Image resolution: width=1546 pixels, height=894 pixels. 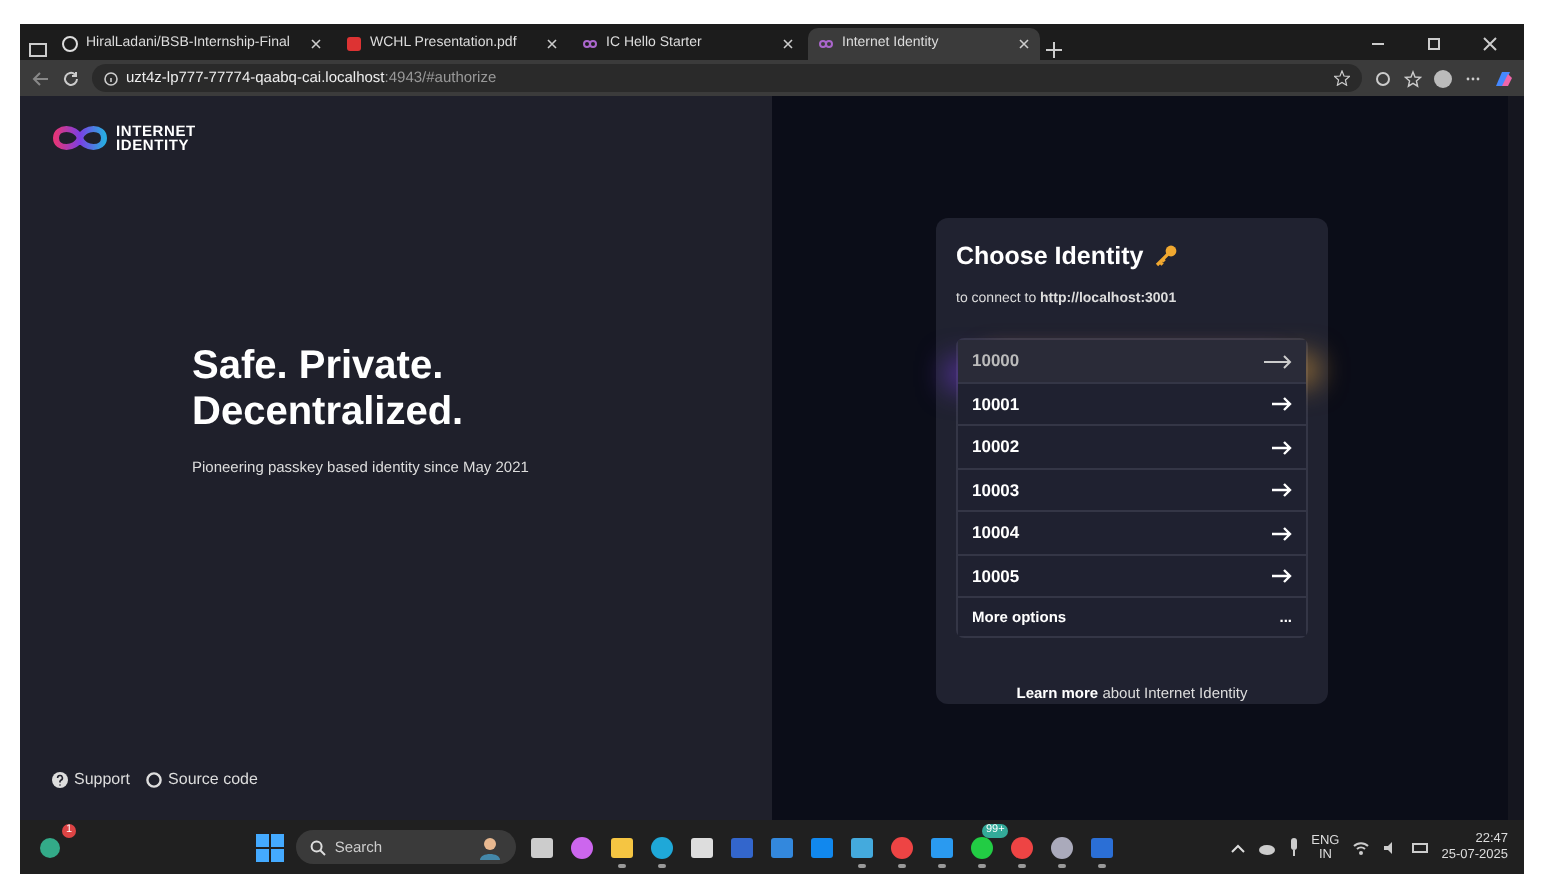 What do you see at coordinates (1054, 50) in the screenshot?
I see `new-tab-icon` at bounding box center [1054, 50].